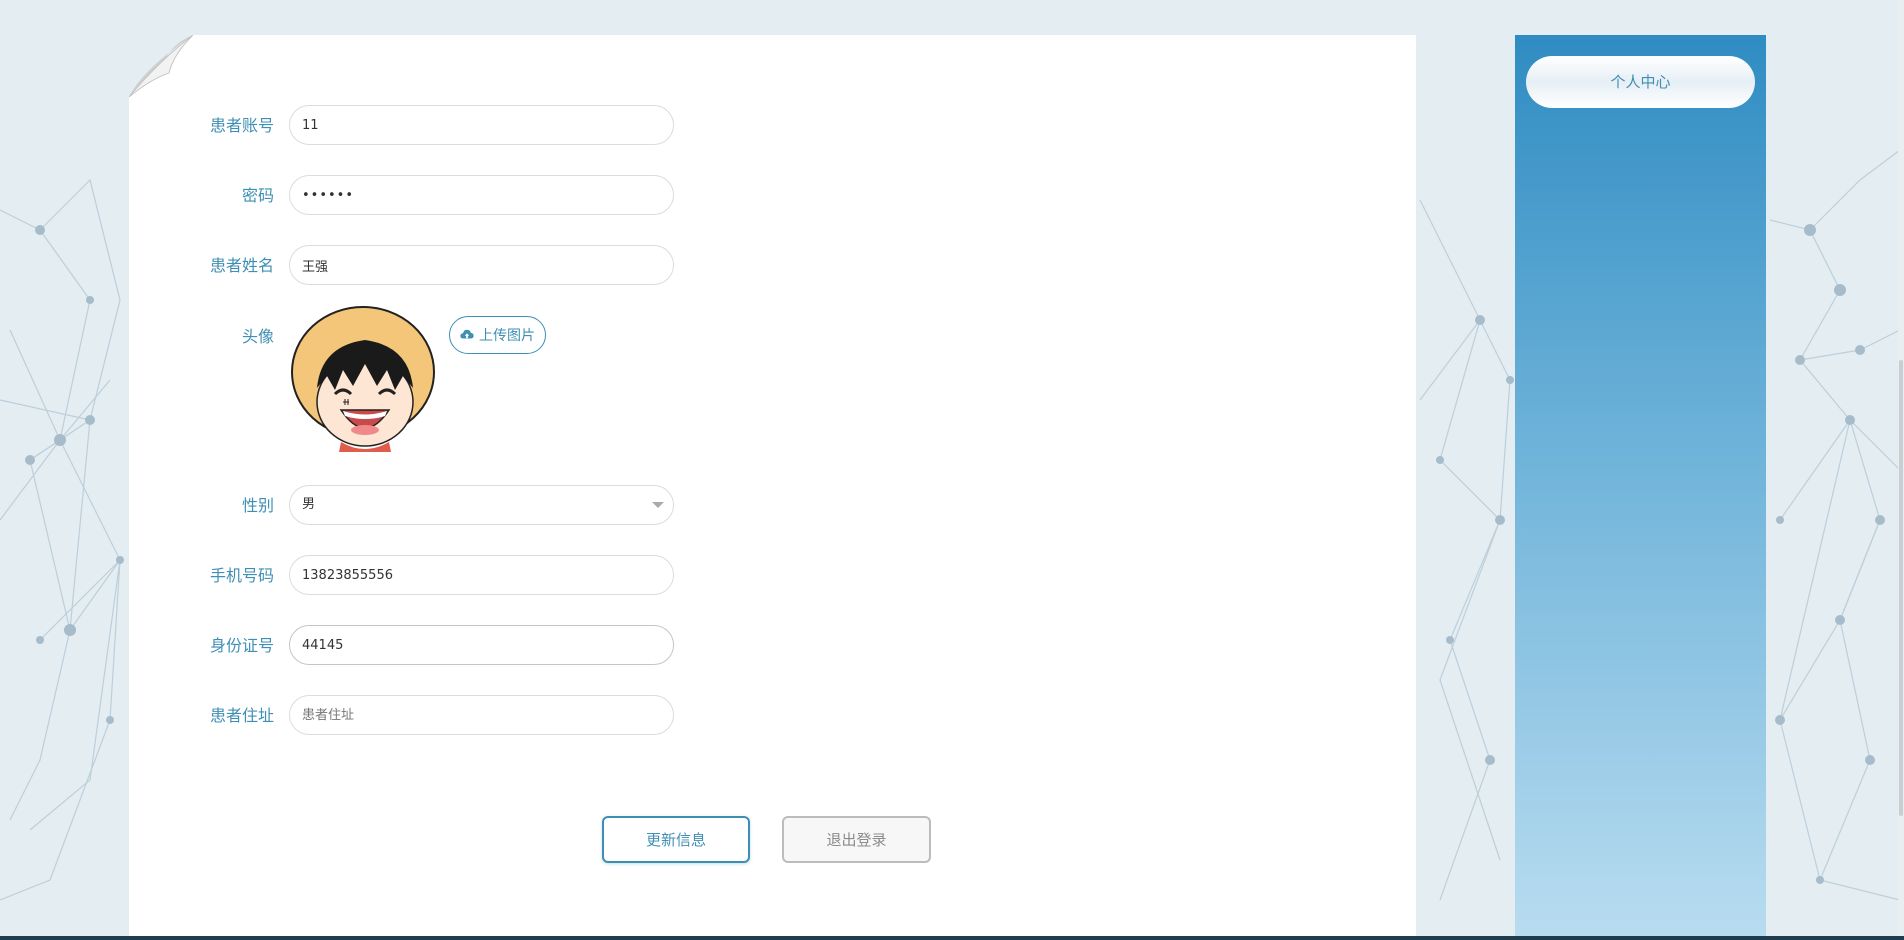 The height and width of the screenshot is (940, 1904). What do you see at coordinates (676, 839) in the screenshot?
I see `update-info-button: 更新信息` at bounding box center [676, 839].